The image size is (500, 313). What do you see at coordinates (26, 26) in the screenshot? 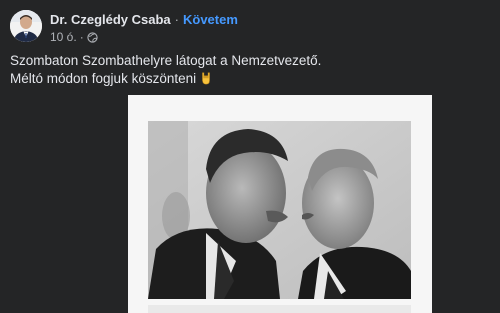
I see `author-avatar` at bounding box center [26, 26].